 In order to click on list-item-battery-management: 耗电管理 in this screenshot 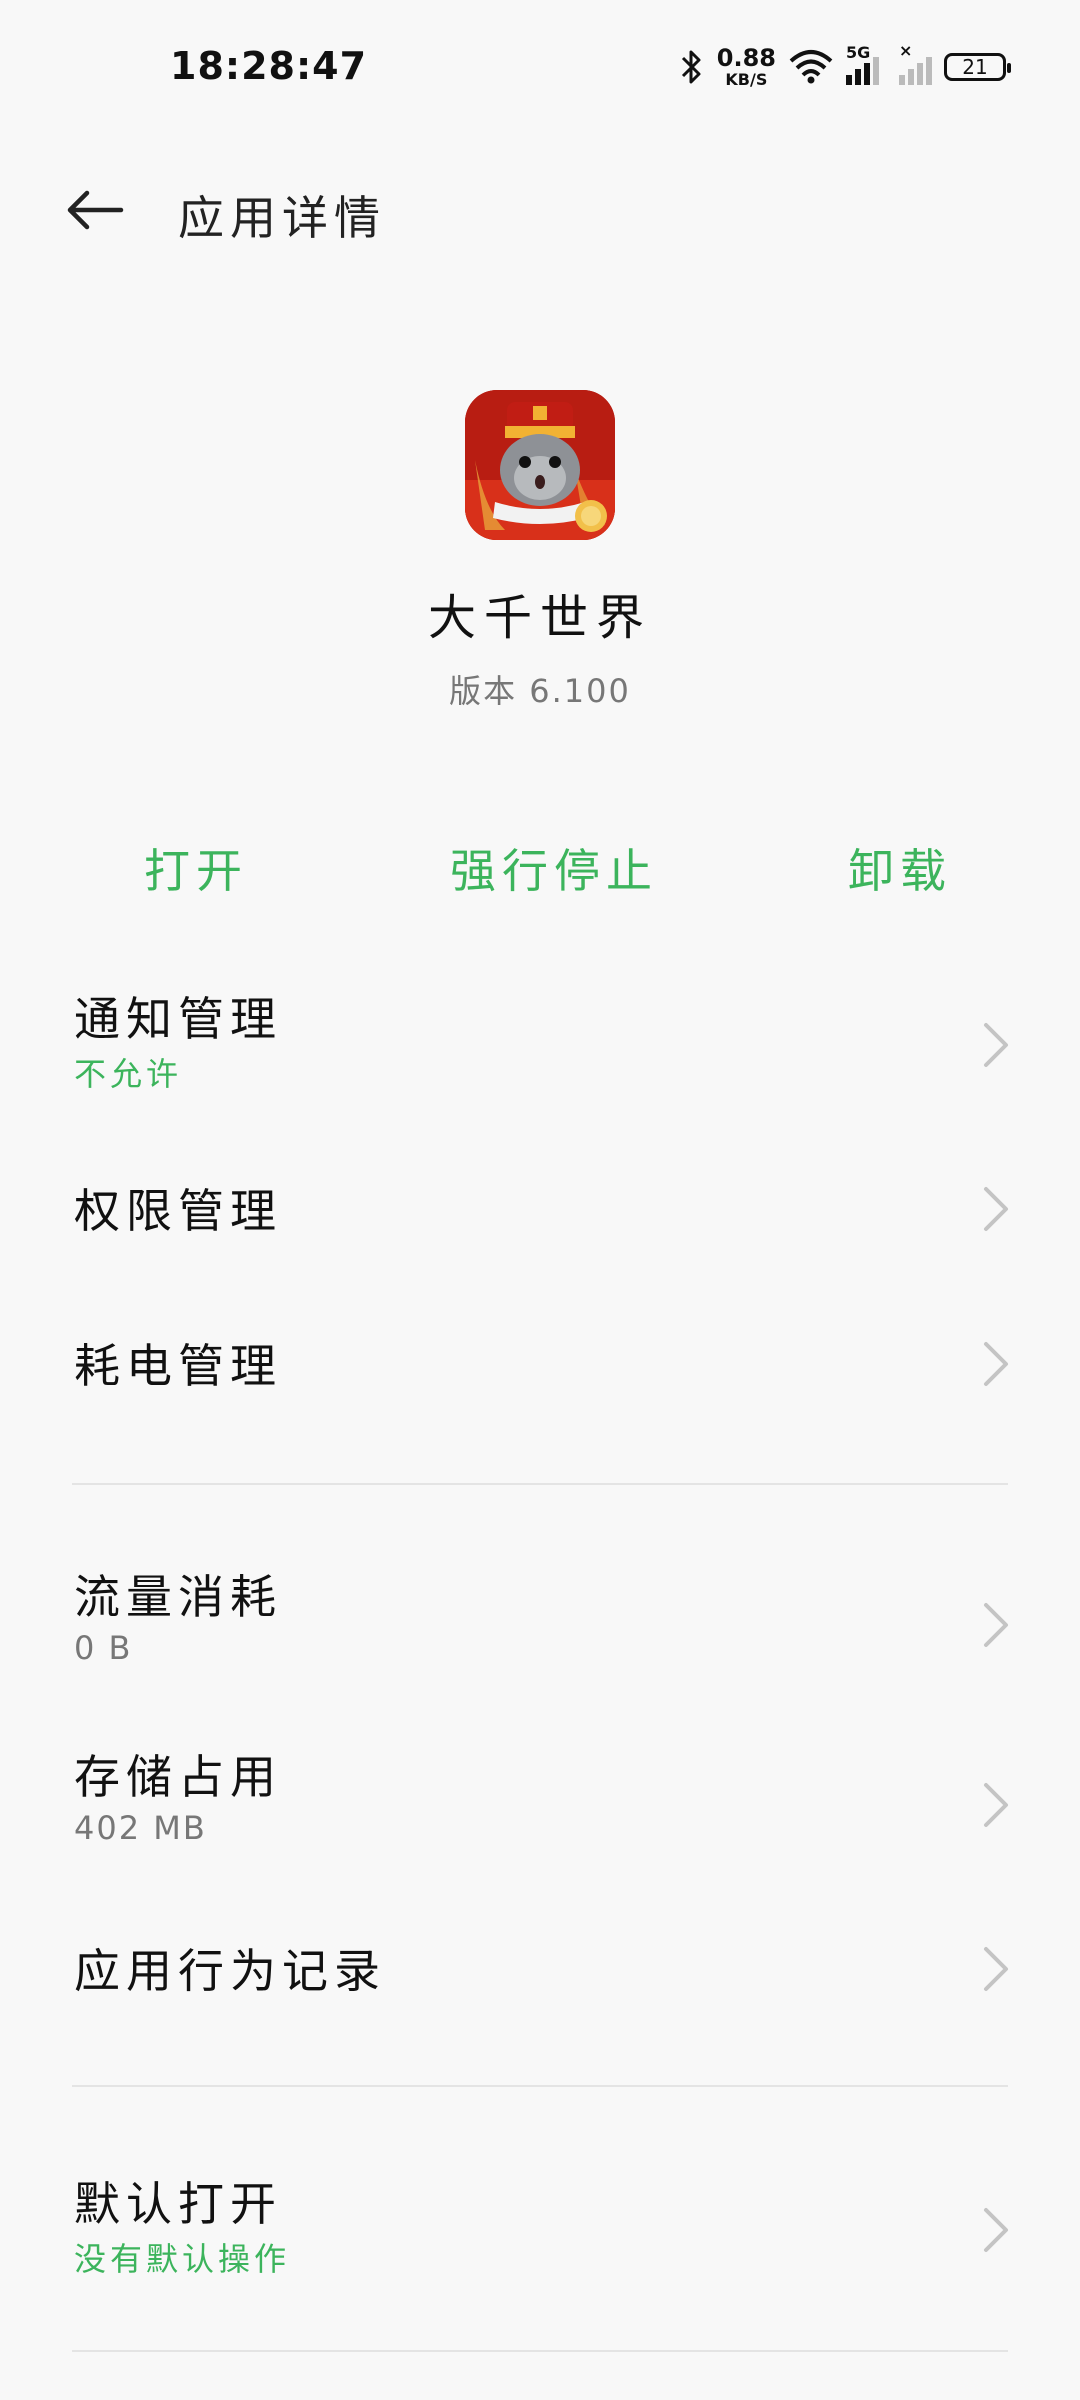, I will do `click(540, 1380)`.